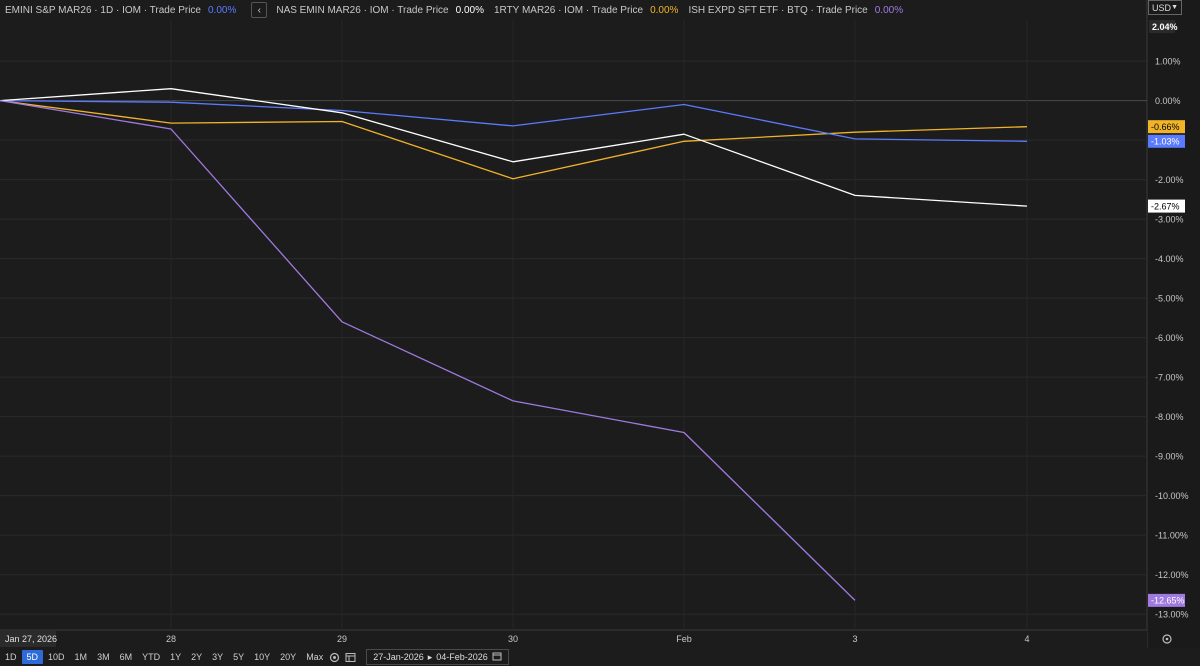 The image size is (1200, 666). Describe the element at coordinates (314, 657) in the screenshot. I see `range-button-max: Max` at that location.